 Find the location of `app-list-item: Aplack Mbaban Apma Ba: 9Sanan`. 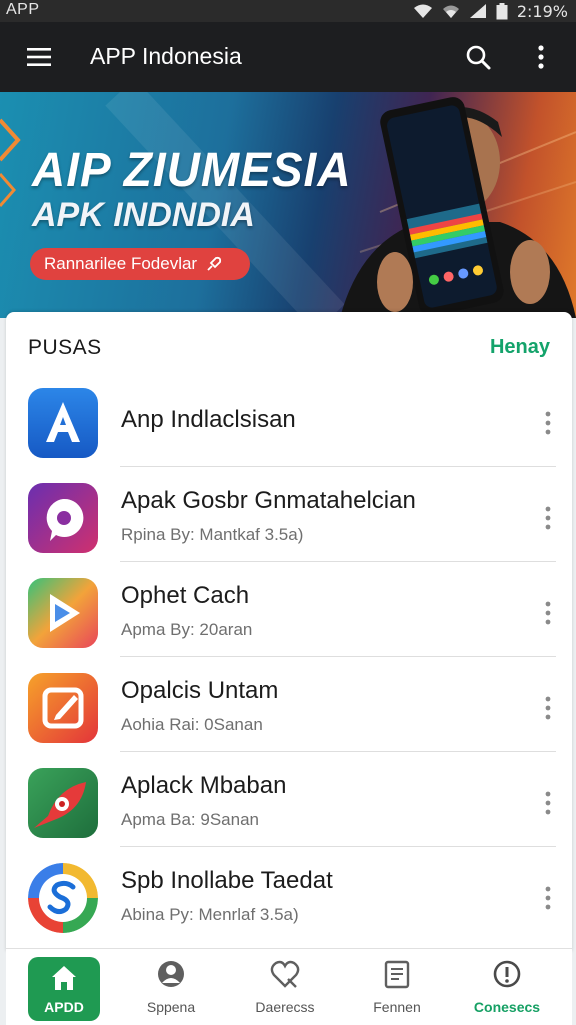

app-list-item: Aplack Mbaban Apma Ba: 9Sanan is located at coordinates (289, 799).